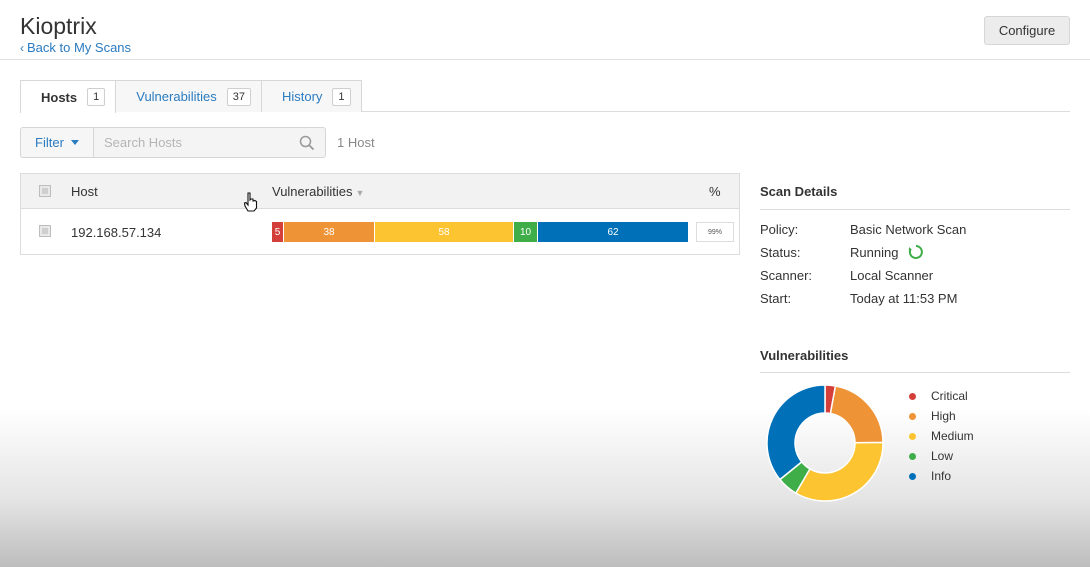  I want to click on search-hosts-input, so click(189, 142).